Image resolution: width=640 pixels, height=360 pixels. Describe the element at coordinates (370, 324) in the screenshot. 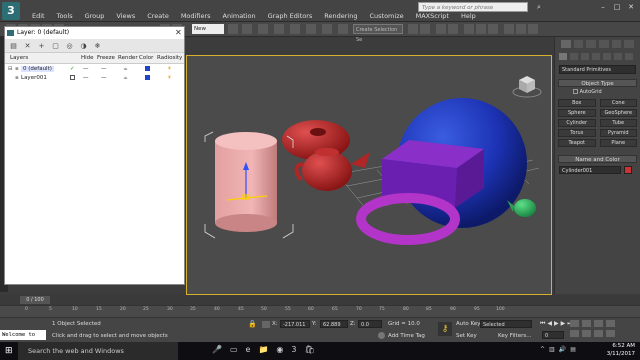

I see `z-coordinate-input: 0.0` at that location.